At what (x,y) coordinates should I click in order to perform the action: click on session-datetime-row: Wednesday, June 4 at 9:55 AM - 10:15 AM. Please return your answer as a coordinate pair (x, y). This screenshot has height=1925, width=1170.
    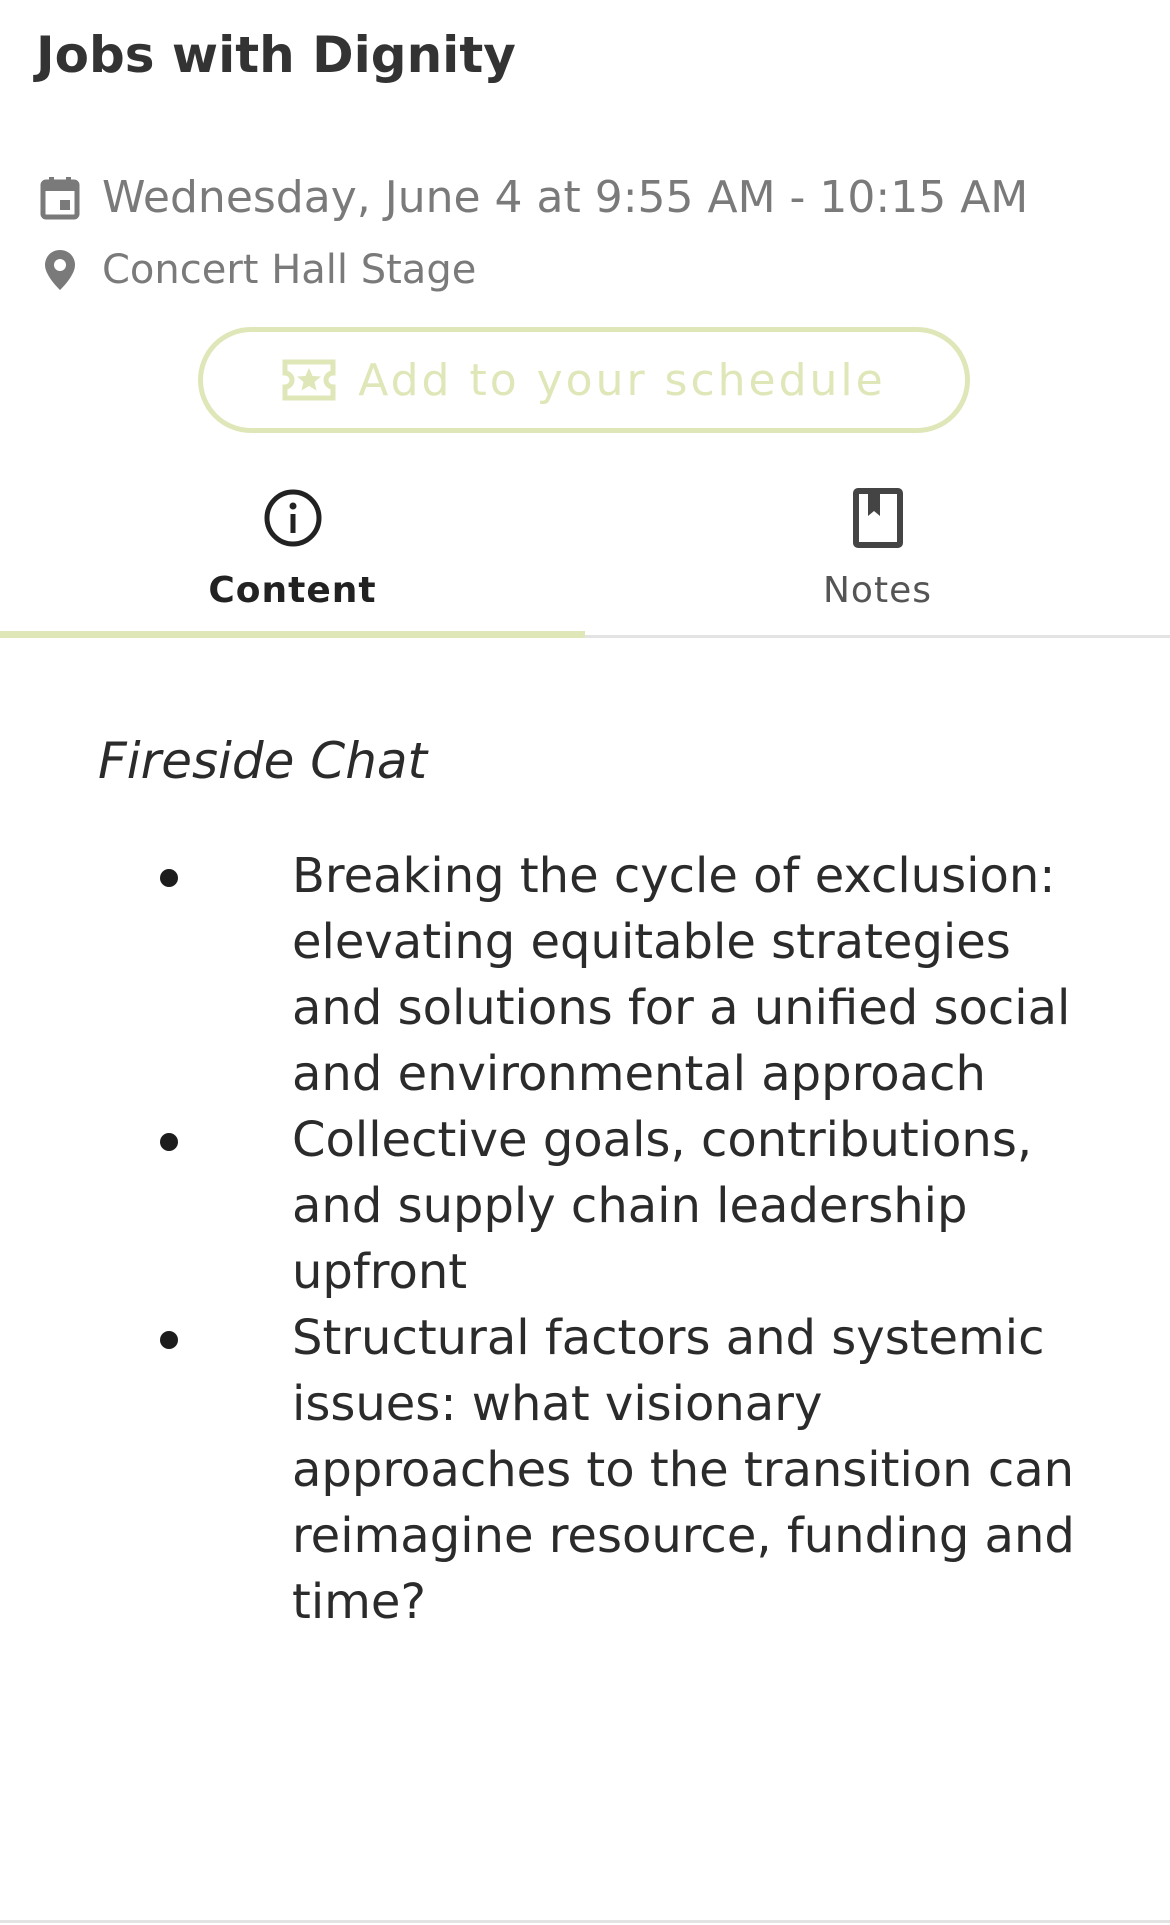
    Looking at the image, I should click on (532, 197).